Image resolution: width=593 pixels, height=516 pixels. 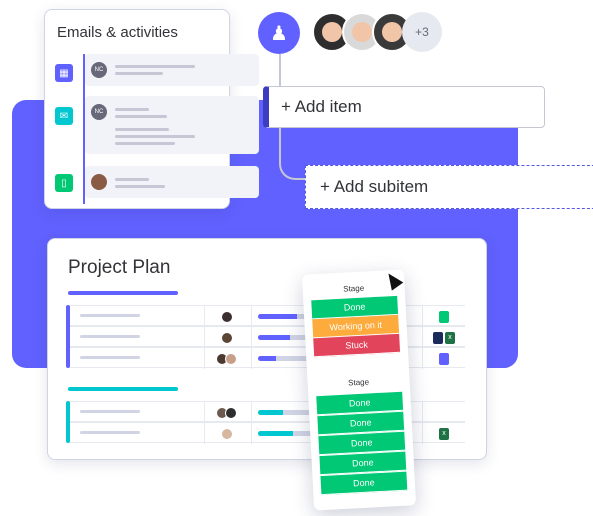 What do you see at coordinates (449, 187) in the screenshot?
I see `add-subitem-button: + Add subitem` at bounding box center [449, 187].